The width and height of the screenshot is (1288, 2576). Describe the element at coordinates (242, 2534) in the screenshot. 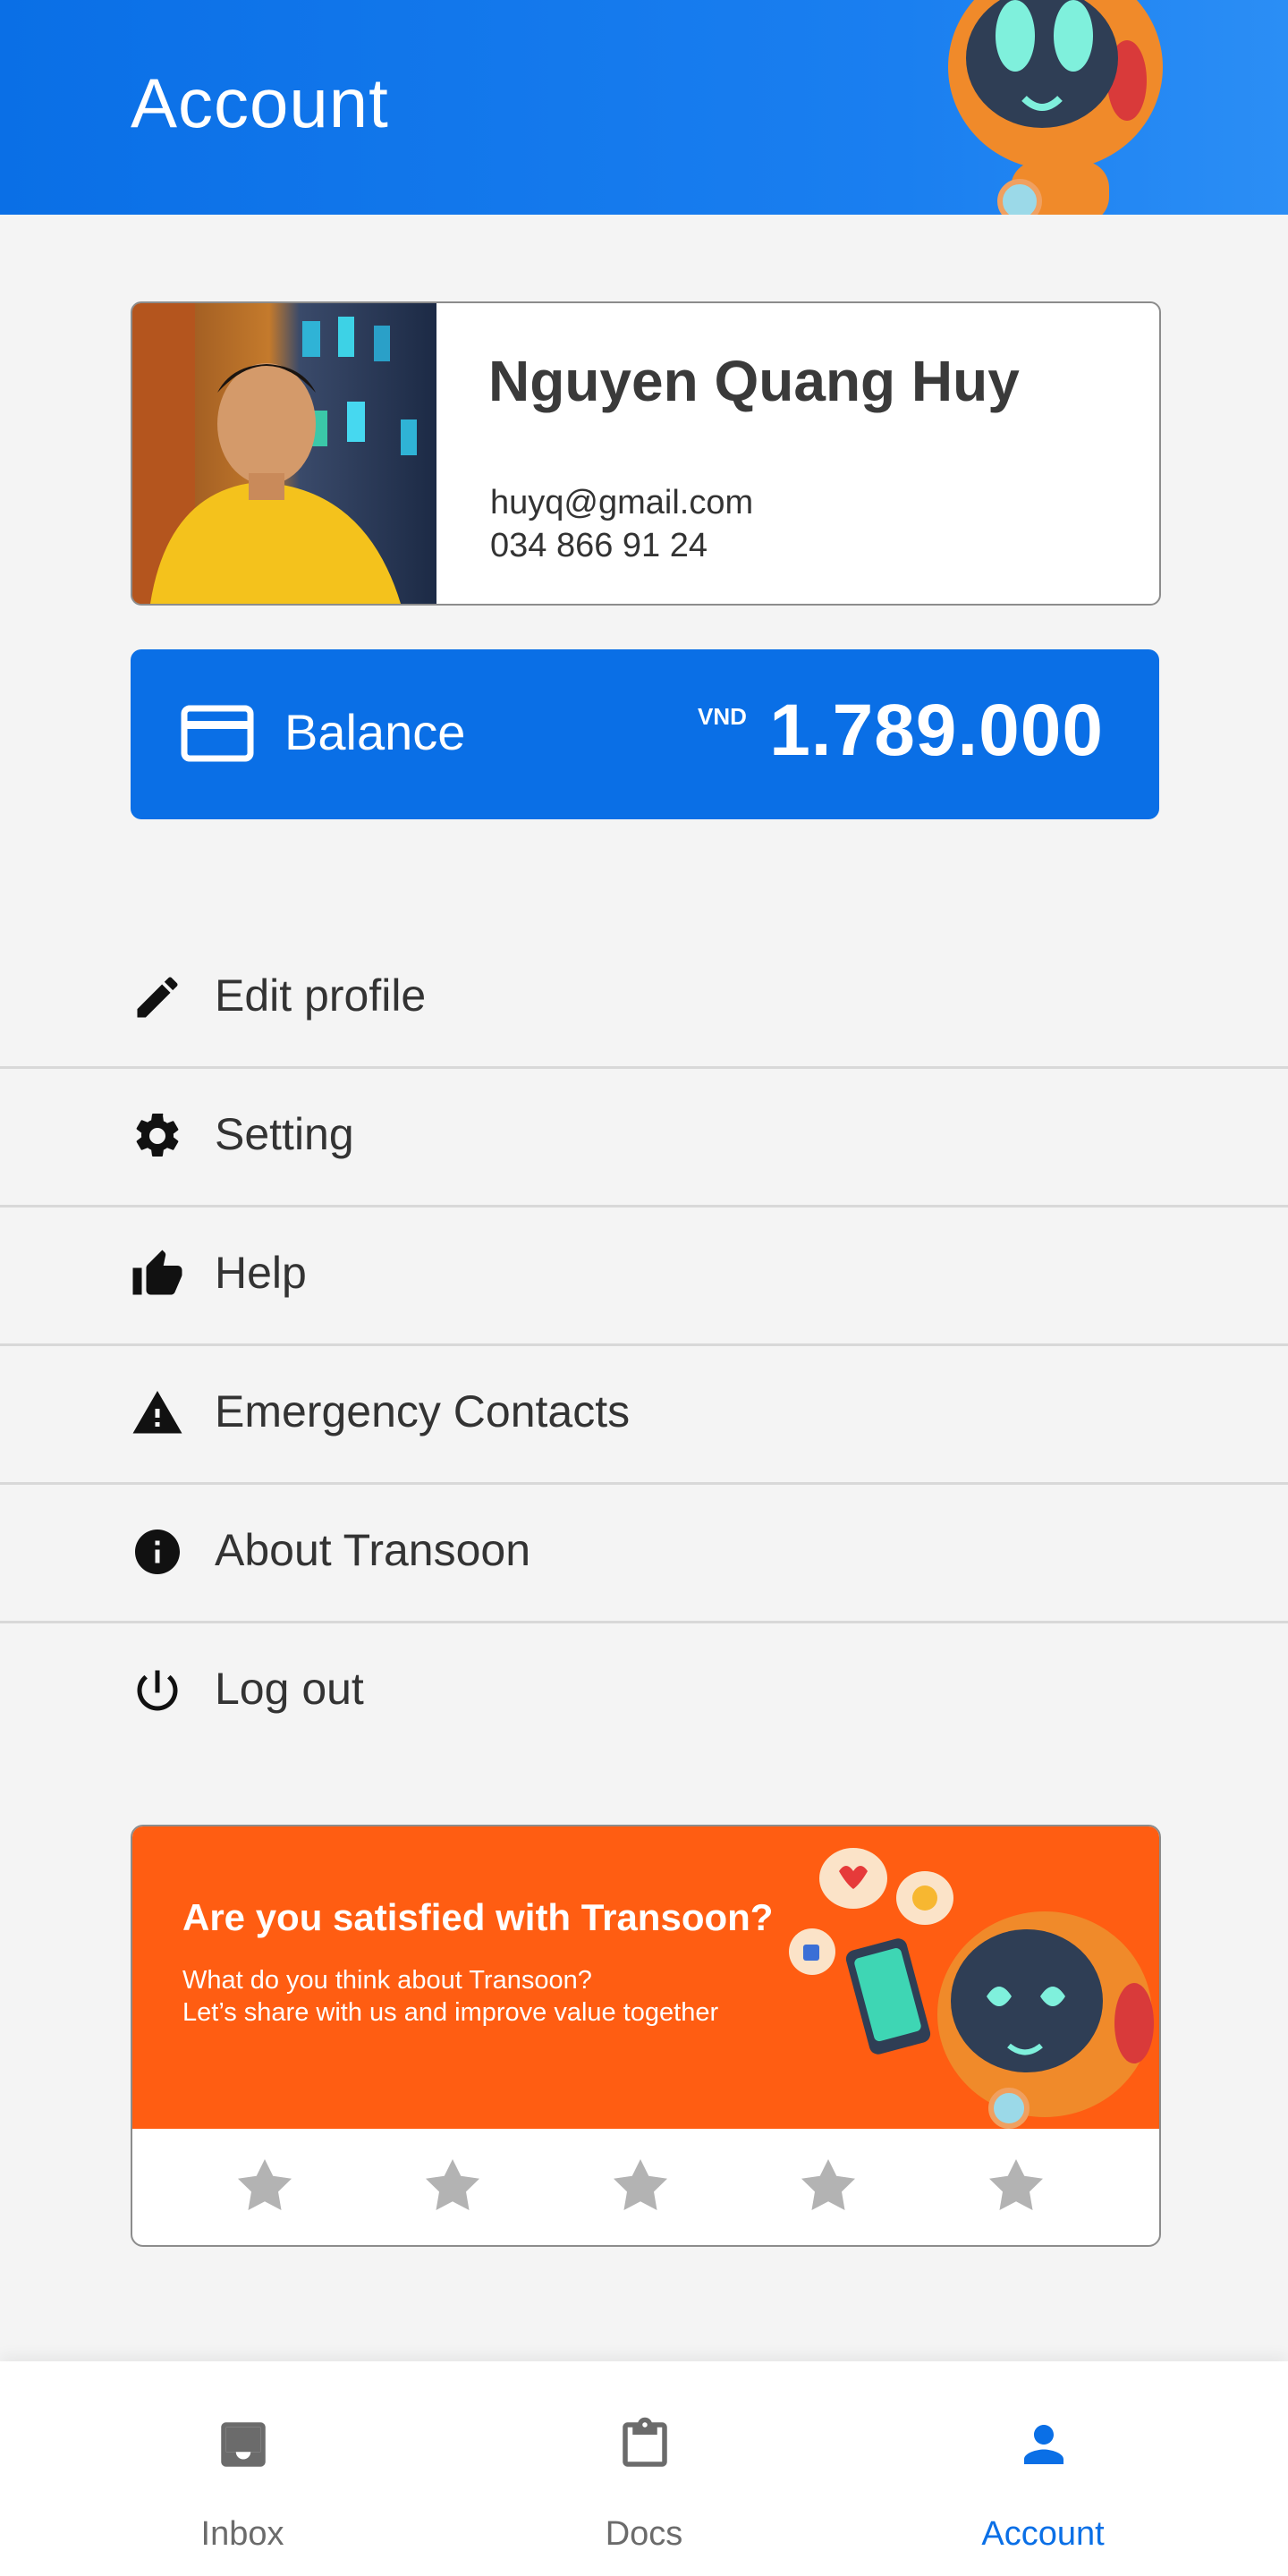

I see `nav-label: Inbox` at that location.